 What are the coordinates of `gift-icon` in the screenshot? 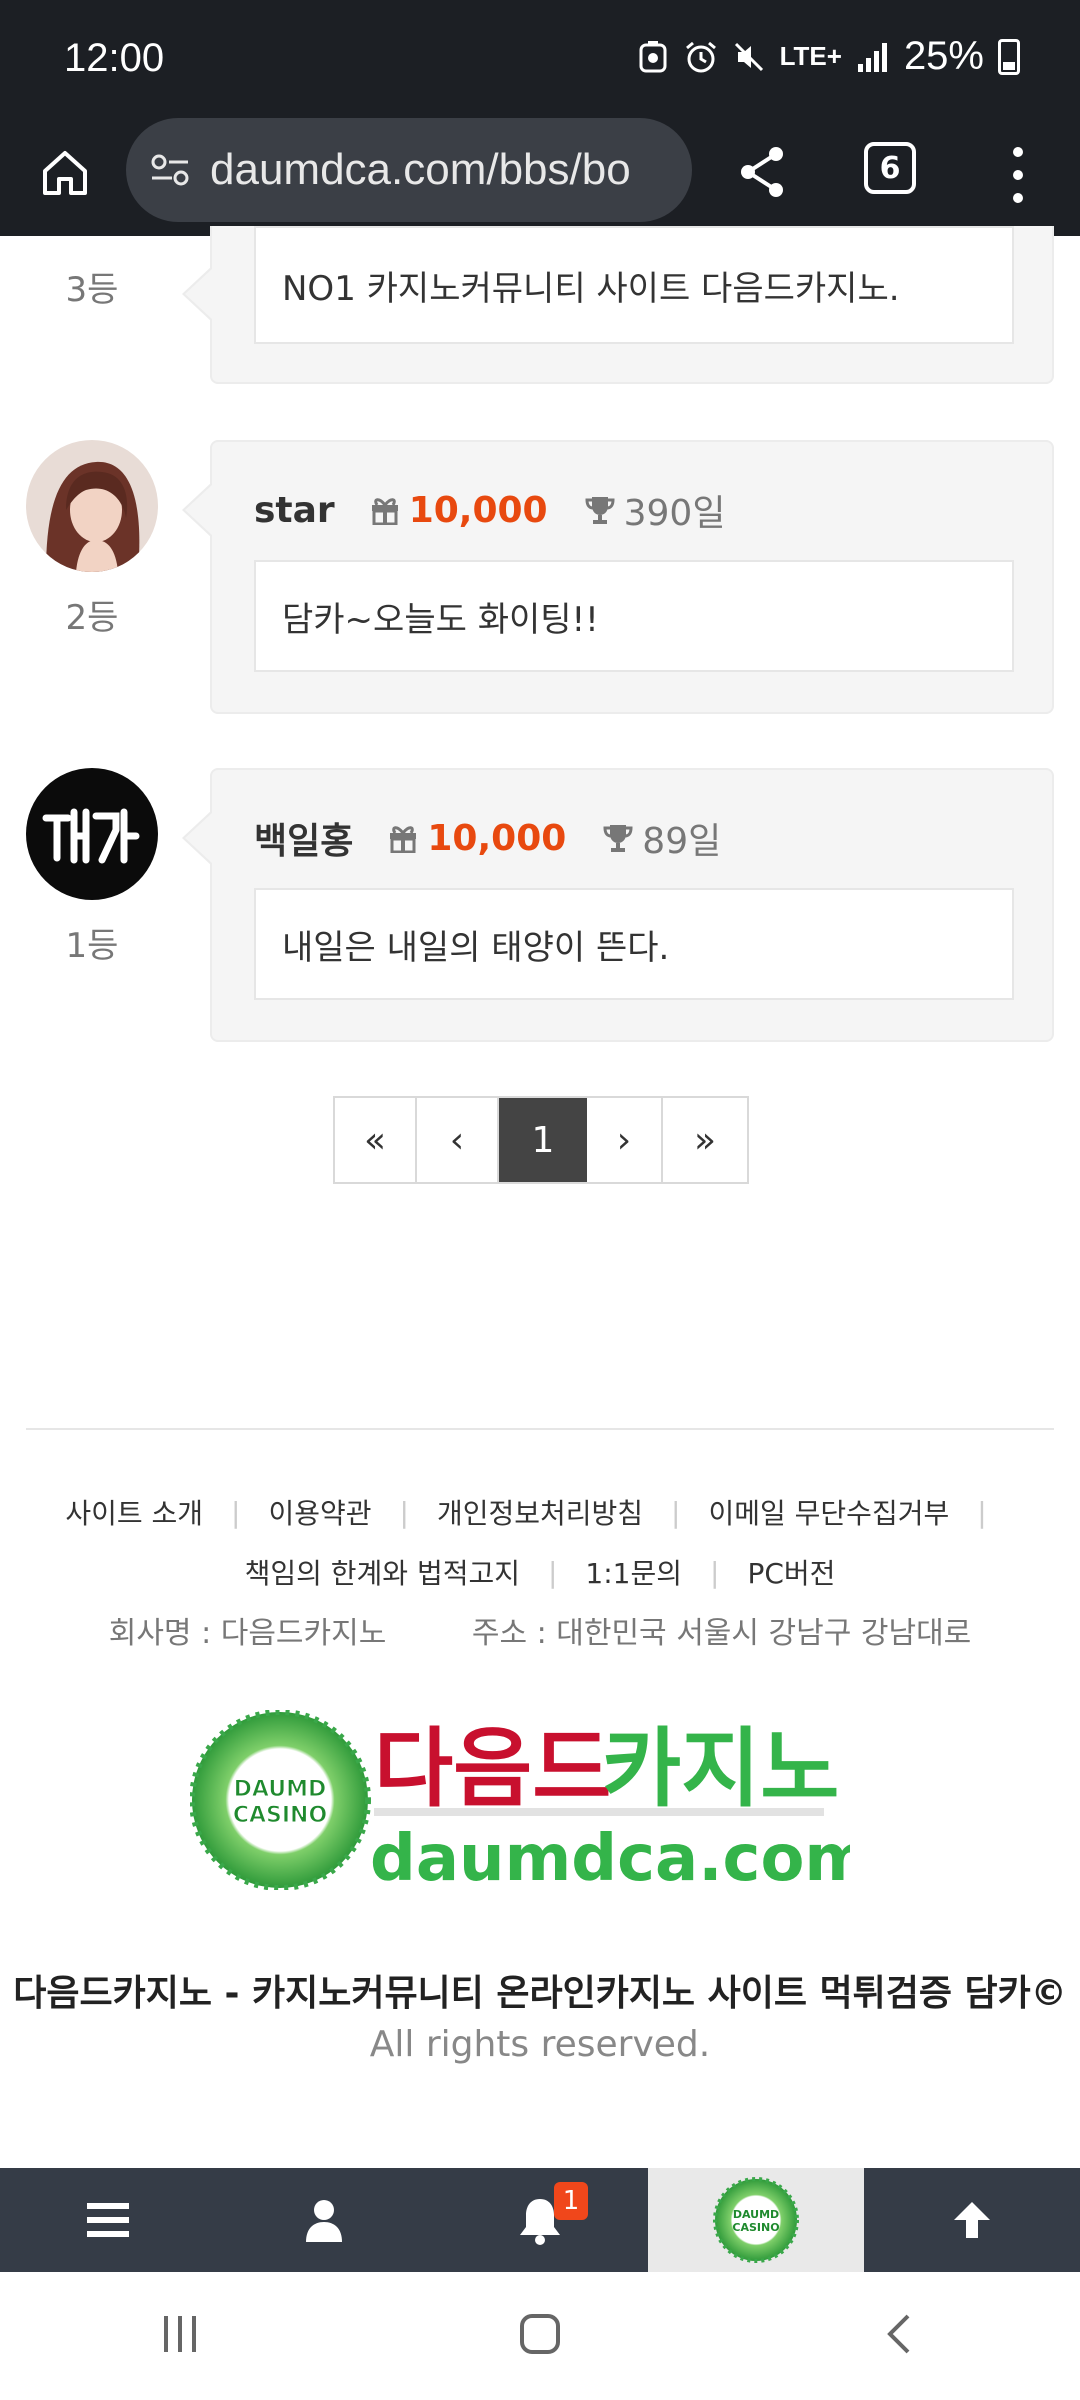 It's located at (403, 839).